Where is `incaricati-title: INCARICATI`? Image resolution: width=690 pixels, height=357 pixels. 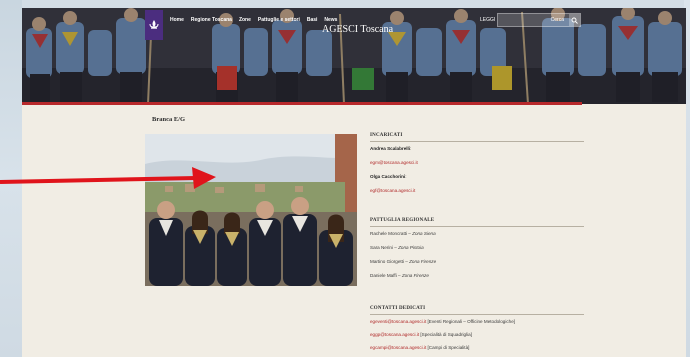
incaricati-title: INCARICATI is located at coordinates (477, 137).